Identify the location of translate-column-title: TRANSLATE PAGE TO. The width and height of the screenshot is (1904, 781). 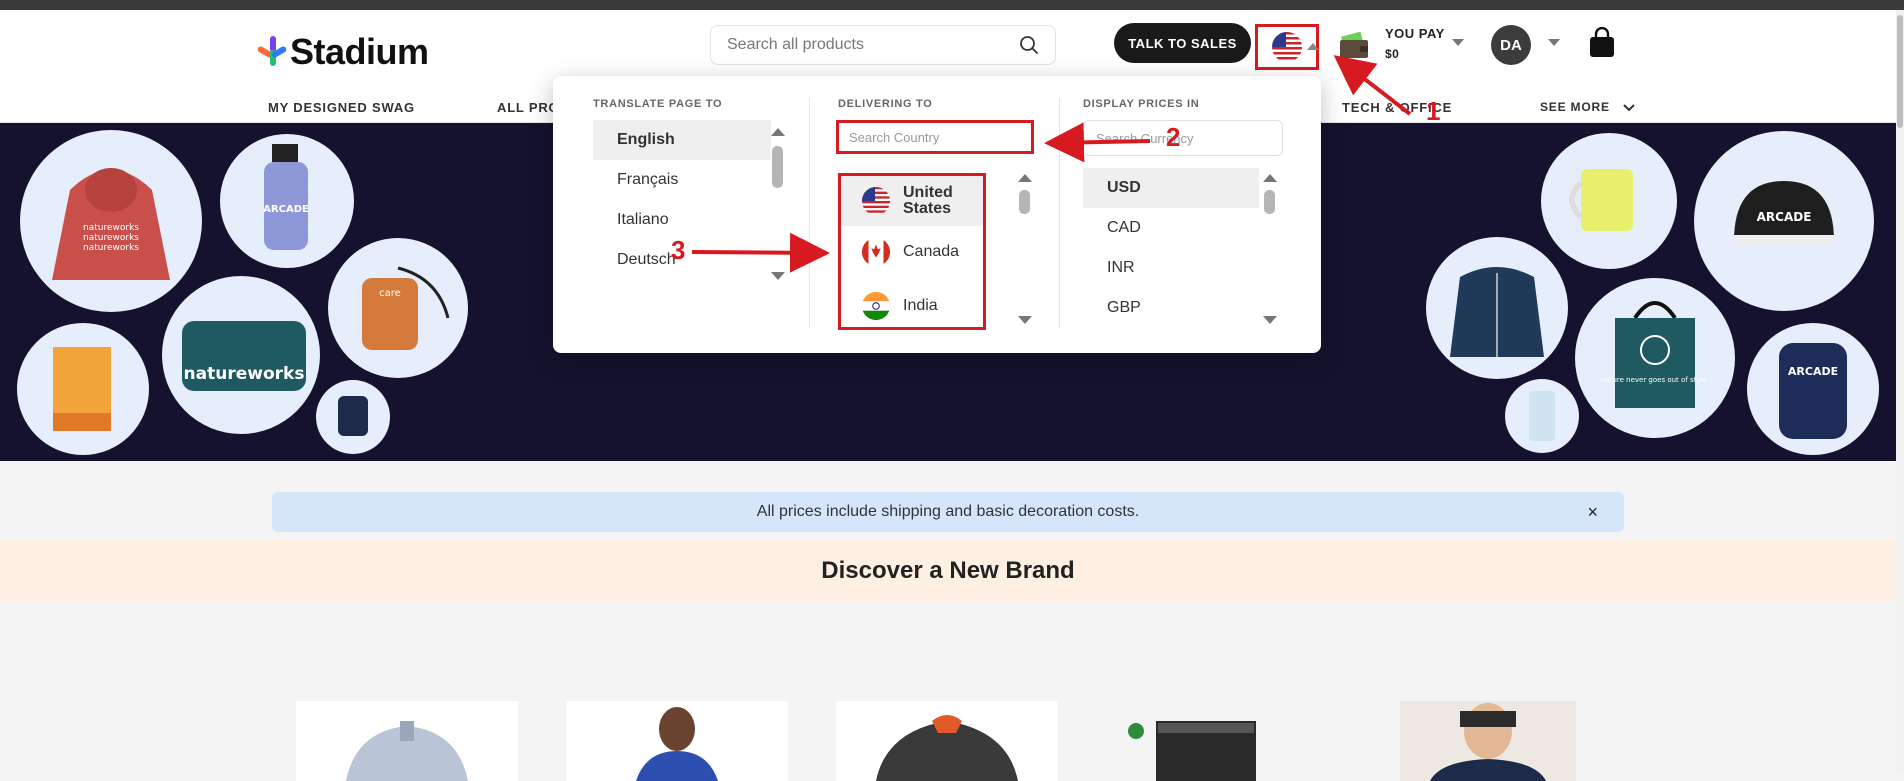
(658, 104).